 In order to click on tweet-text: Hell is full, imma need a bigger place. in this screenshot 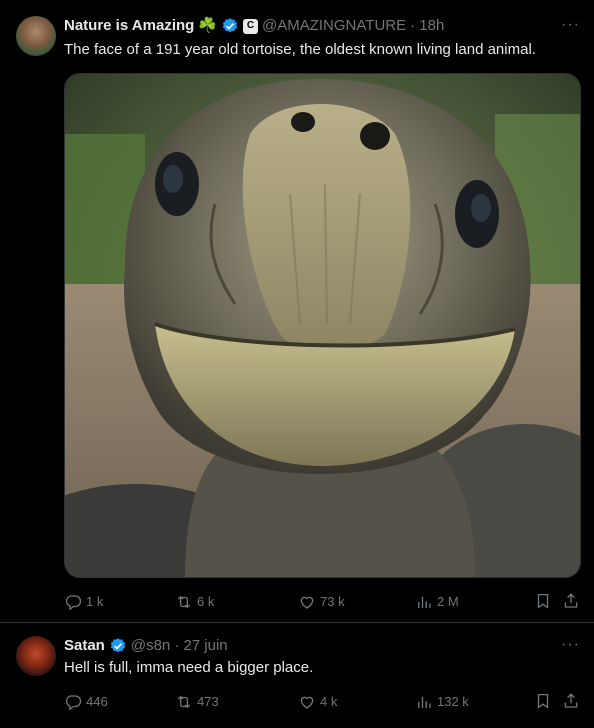, I will do `click(189, 667)`.